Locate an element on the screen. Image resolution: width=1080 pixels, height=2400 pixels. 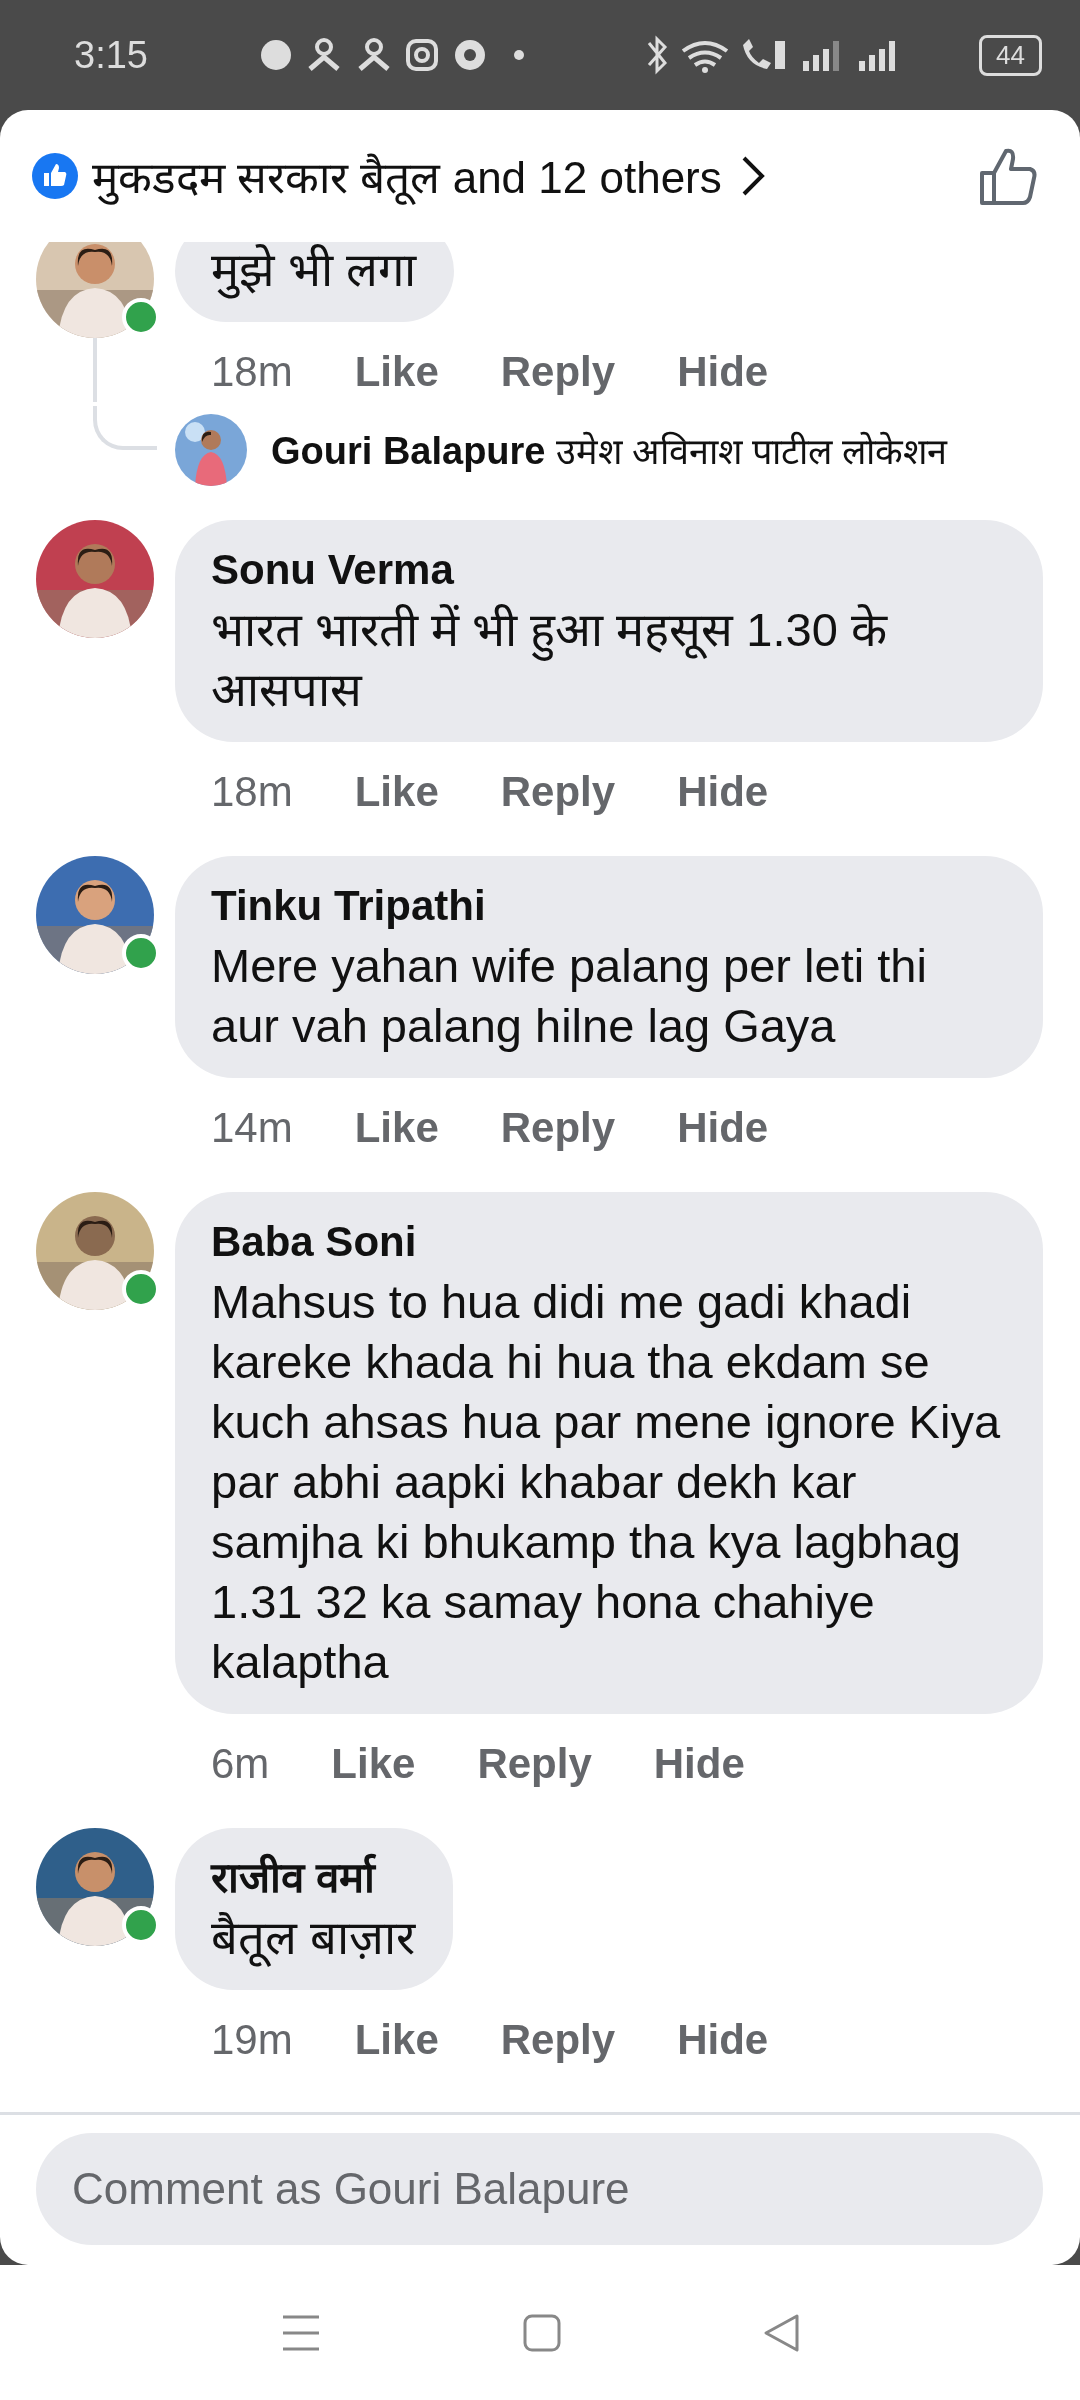
comment-time: 6m is located at coordinates (240, 1764).